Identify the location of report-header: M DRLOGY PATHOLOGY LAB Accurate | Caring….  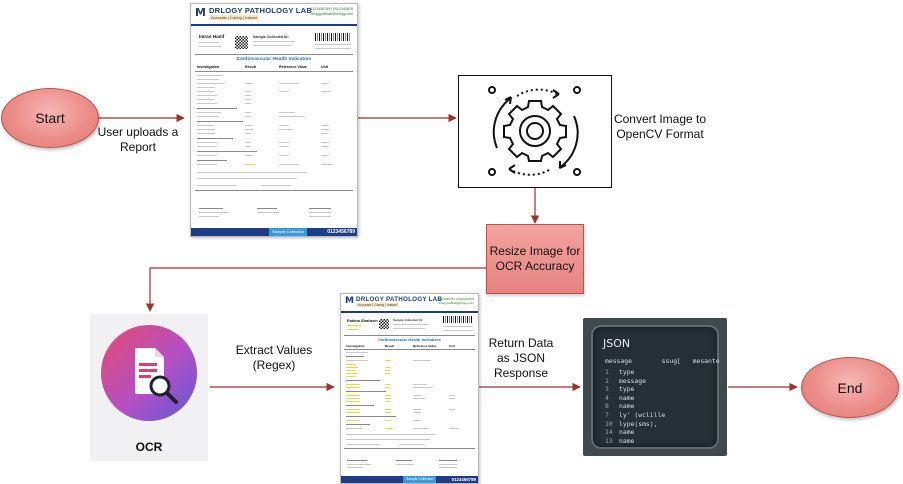
(274, 14).